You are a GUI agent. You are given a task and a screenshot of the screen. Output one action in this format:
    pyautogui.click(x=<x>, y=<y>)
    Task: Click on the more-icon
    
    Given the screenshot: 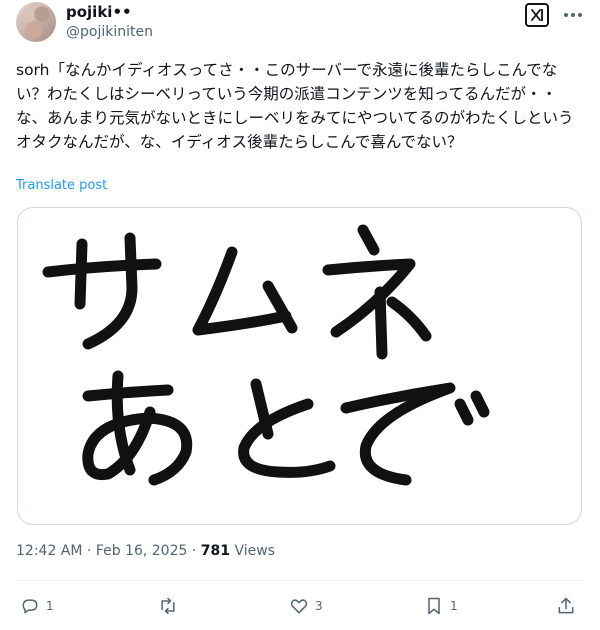 What is the action you would take?
    pyautogui.click(x=573, y=15)
    